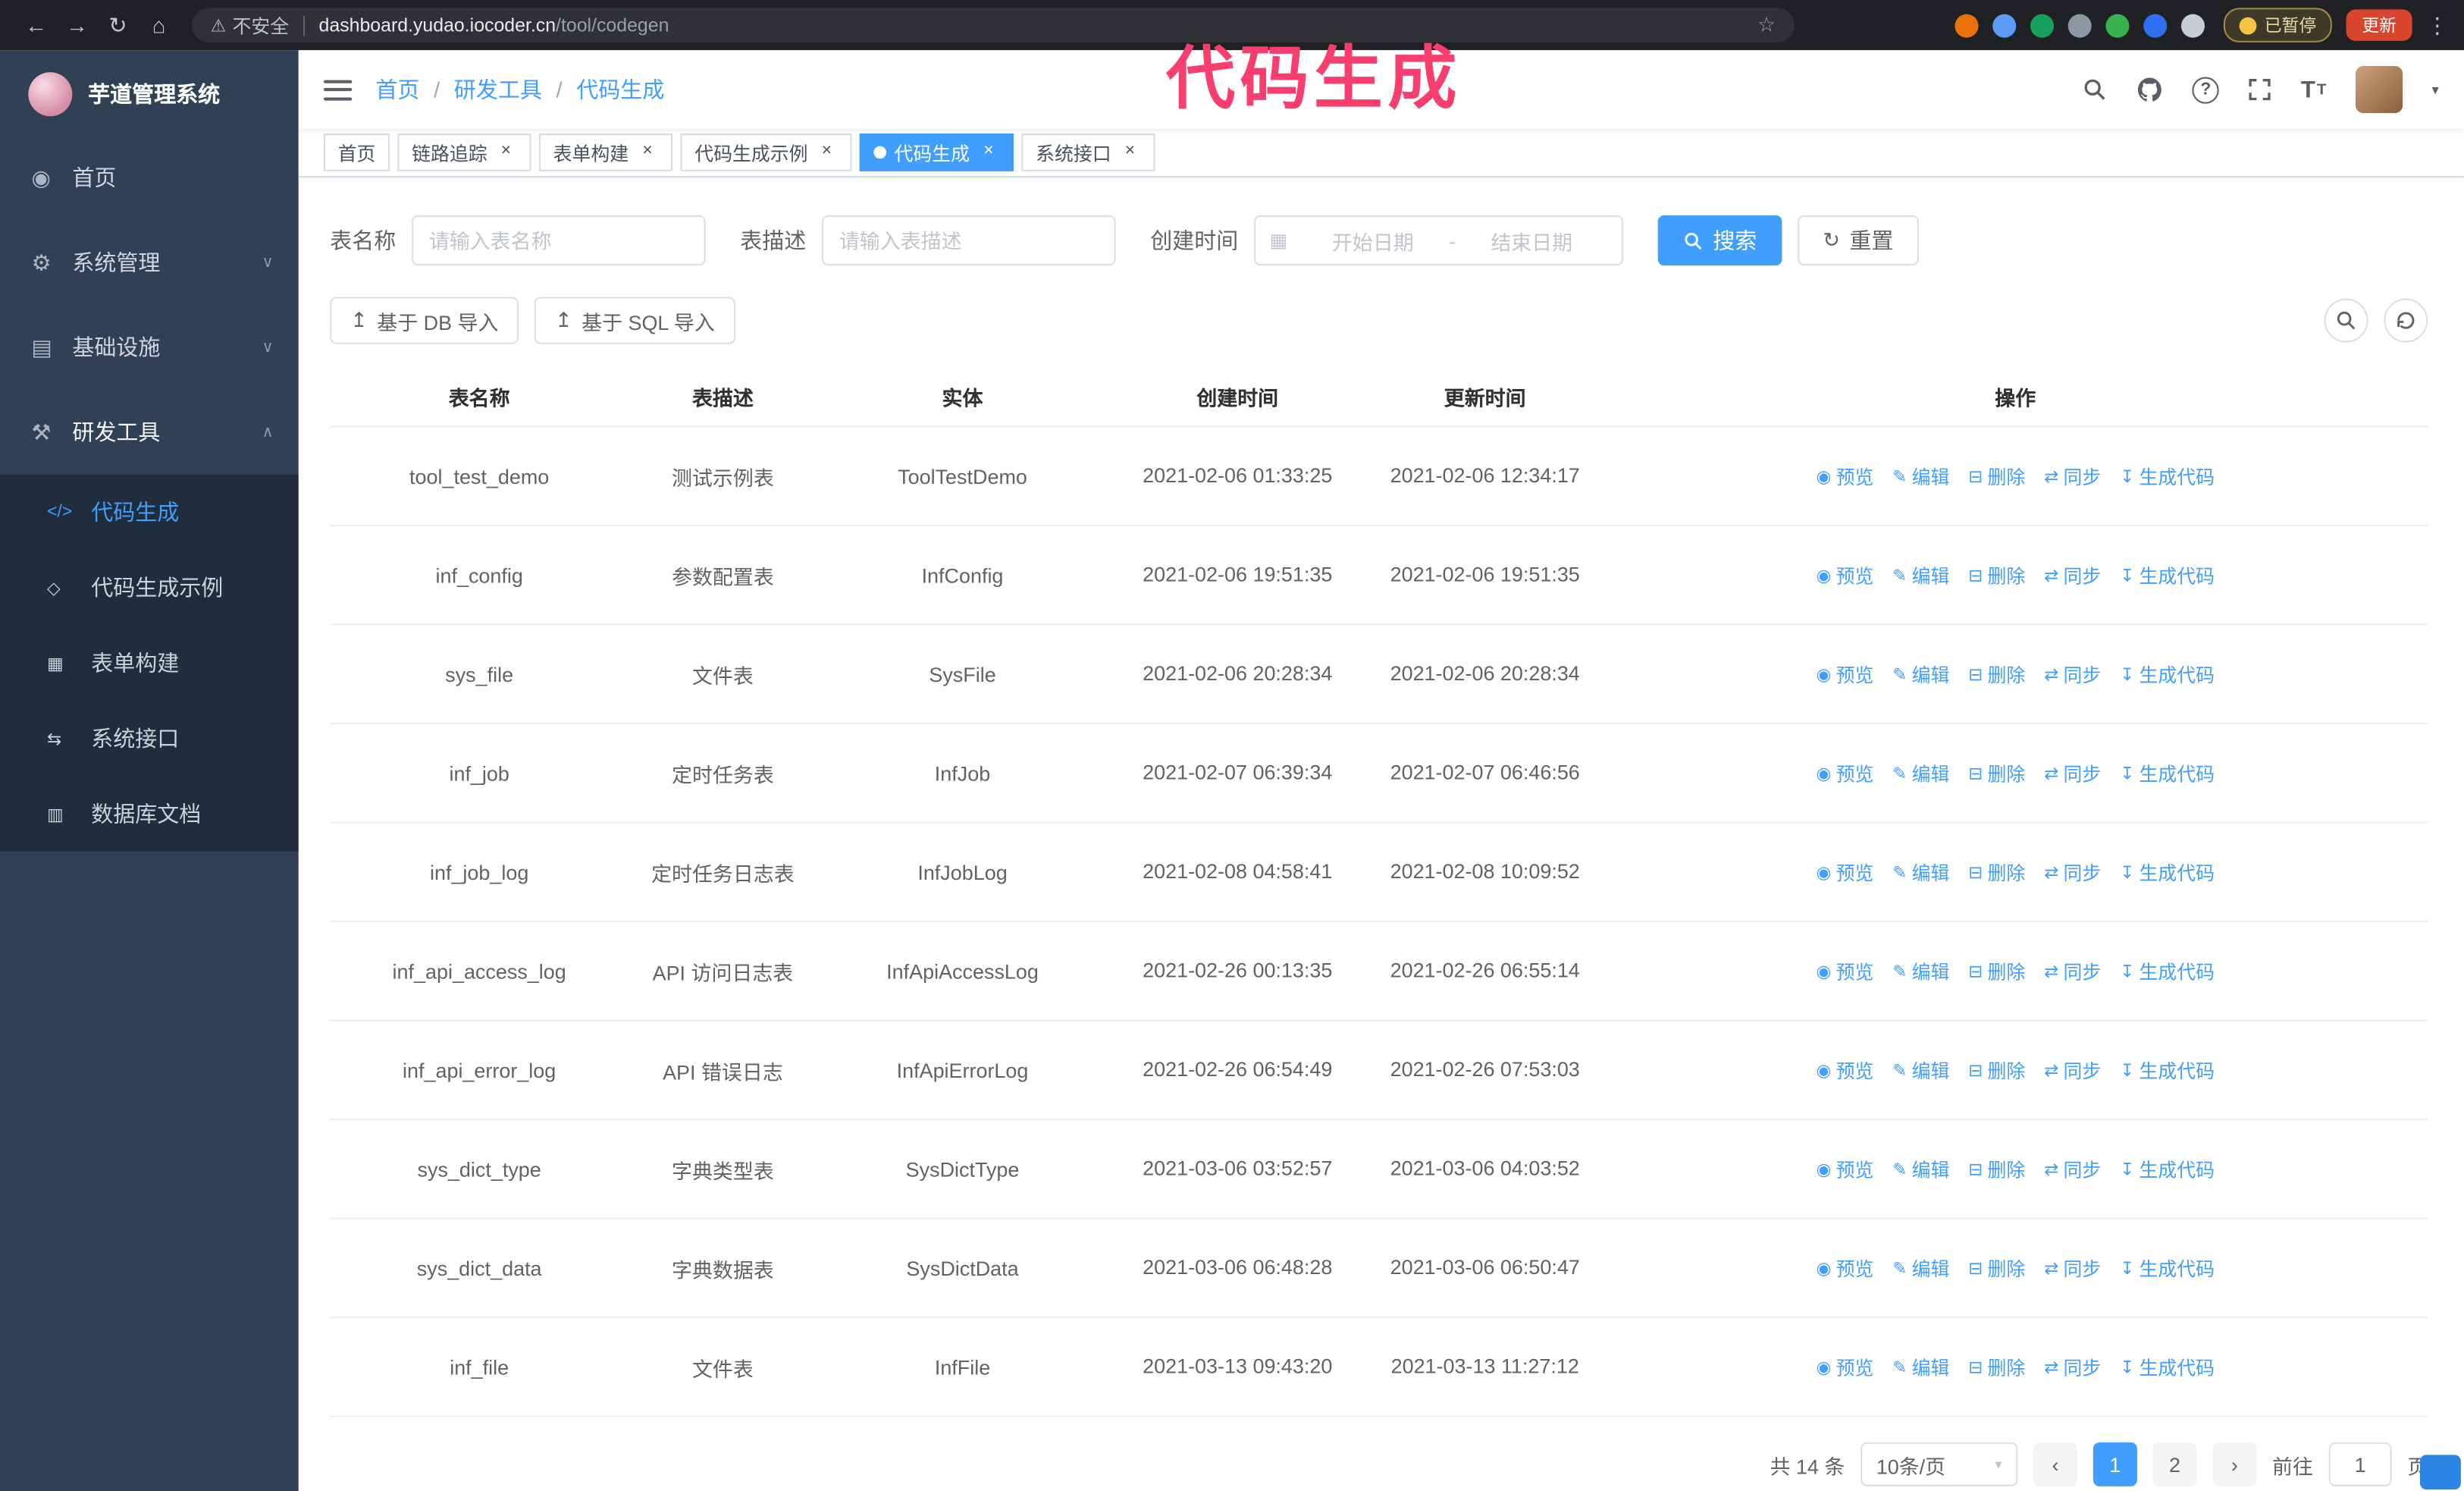  I want to click on import-db-button: ↥ 基于 DB 导入, so click(424, 320).